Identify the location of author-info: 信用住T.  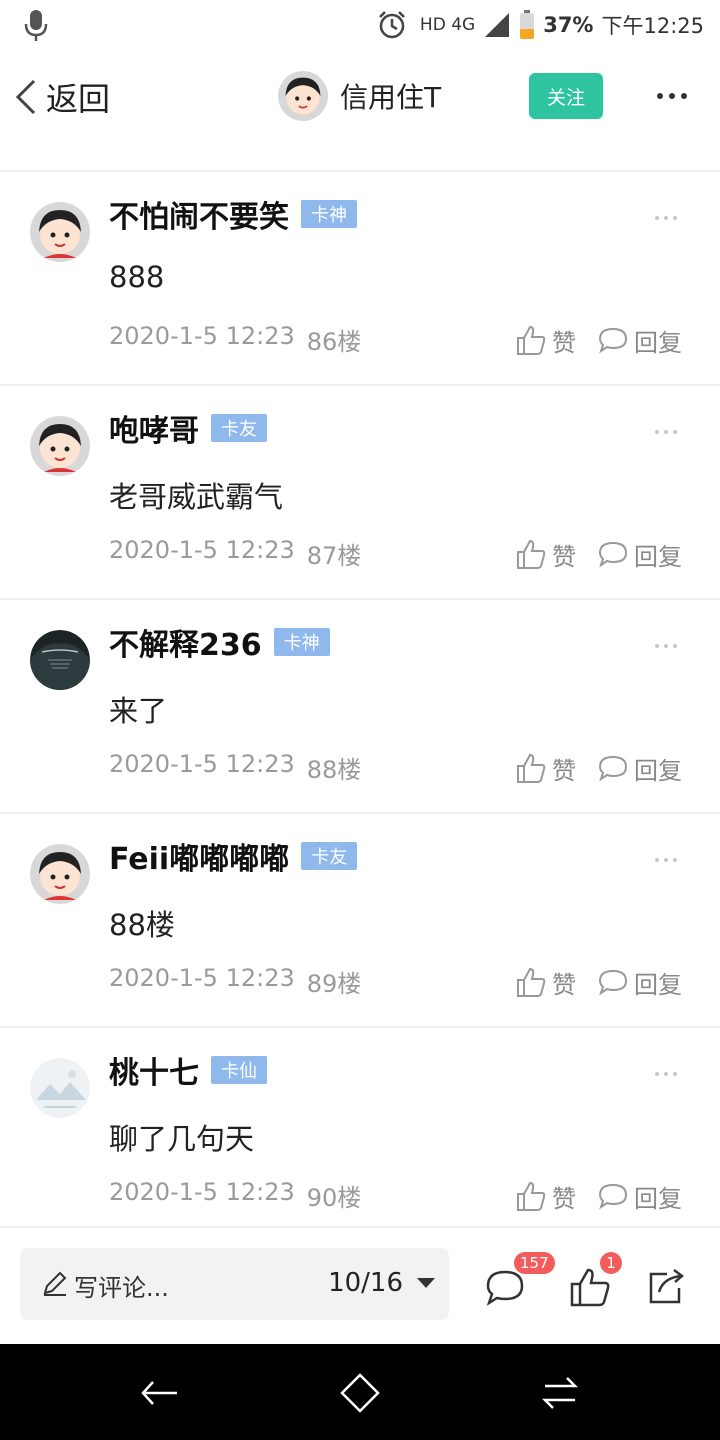
(359, 96).